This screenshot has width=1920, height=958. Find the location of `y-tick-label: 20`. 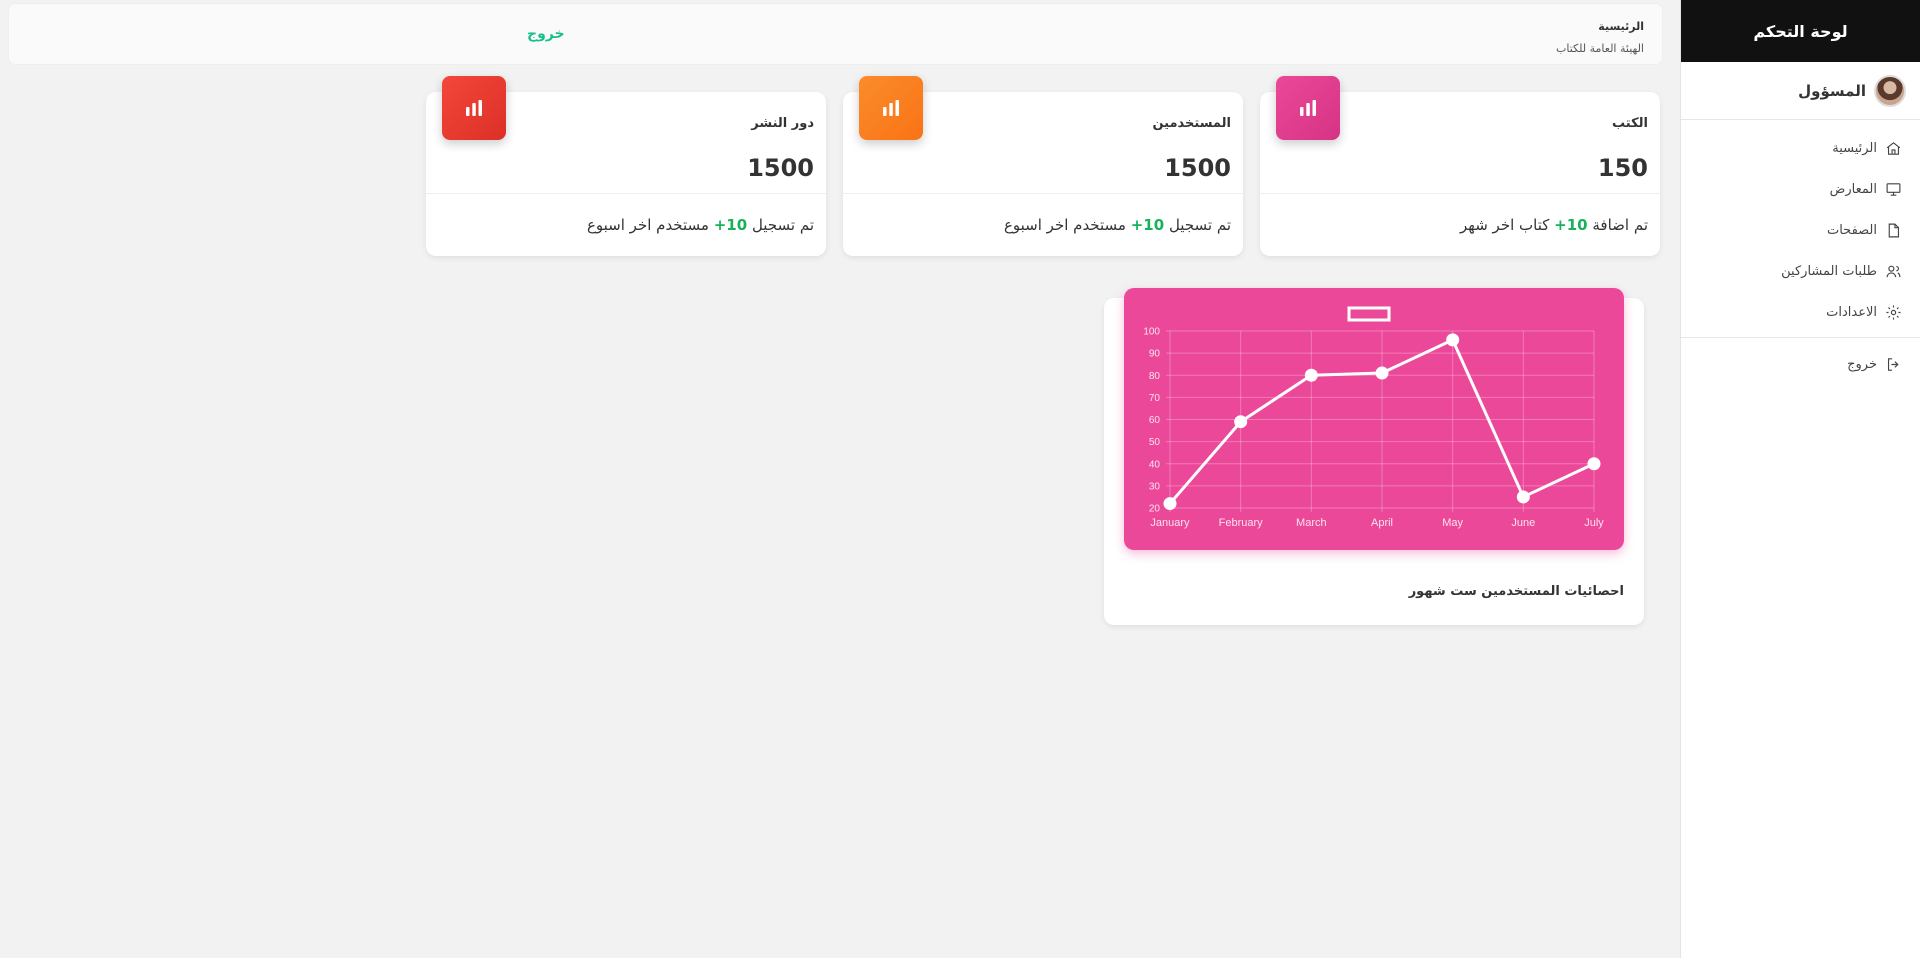

y-tick-label: 20 is located at coordinates (1155, 509).